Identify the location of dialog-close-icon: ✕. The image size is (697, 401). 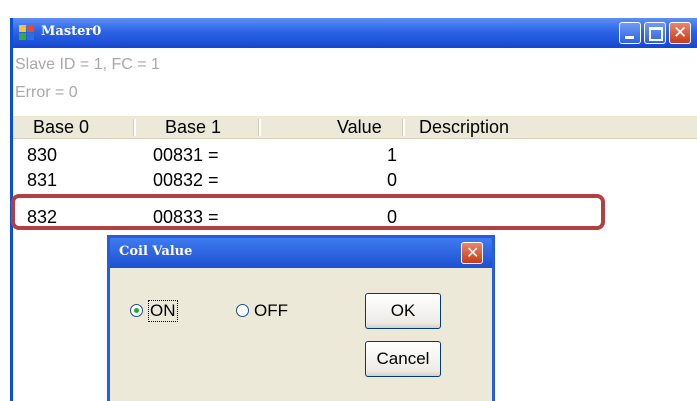
(473, 252).